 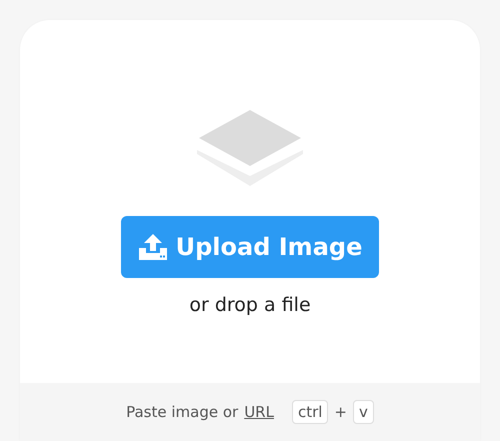 I want to click on keyboard-key: ctrl, so click(x=310, y=412).